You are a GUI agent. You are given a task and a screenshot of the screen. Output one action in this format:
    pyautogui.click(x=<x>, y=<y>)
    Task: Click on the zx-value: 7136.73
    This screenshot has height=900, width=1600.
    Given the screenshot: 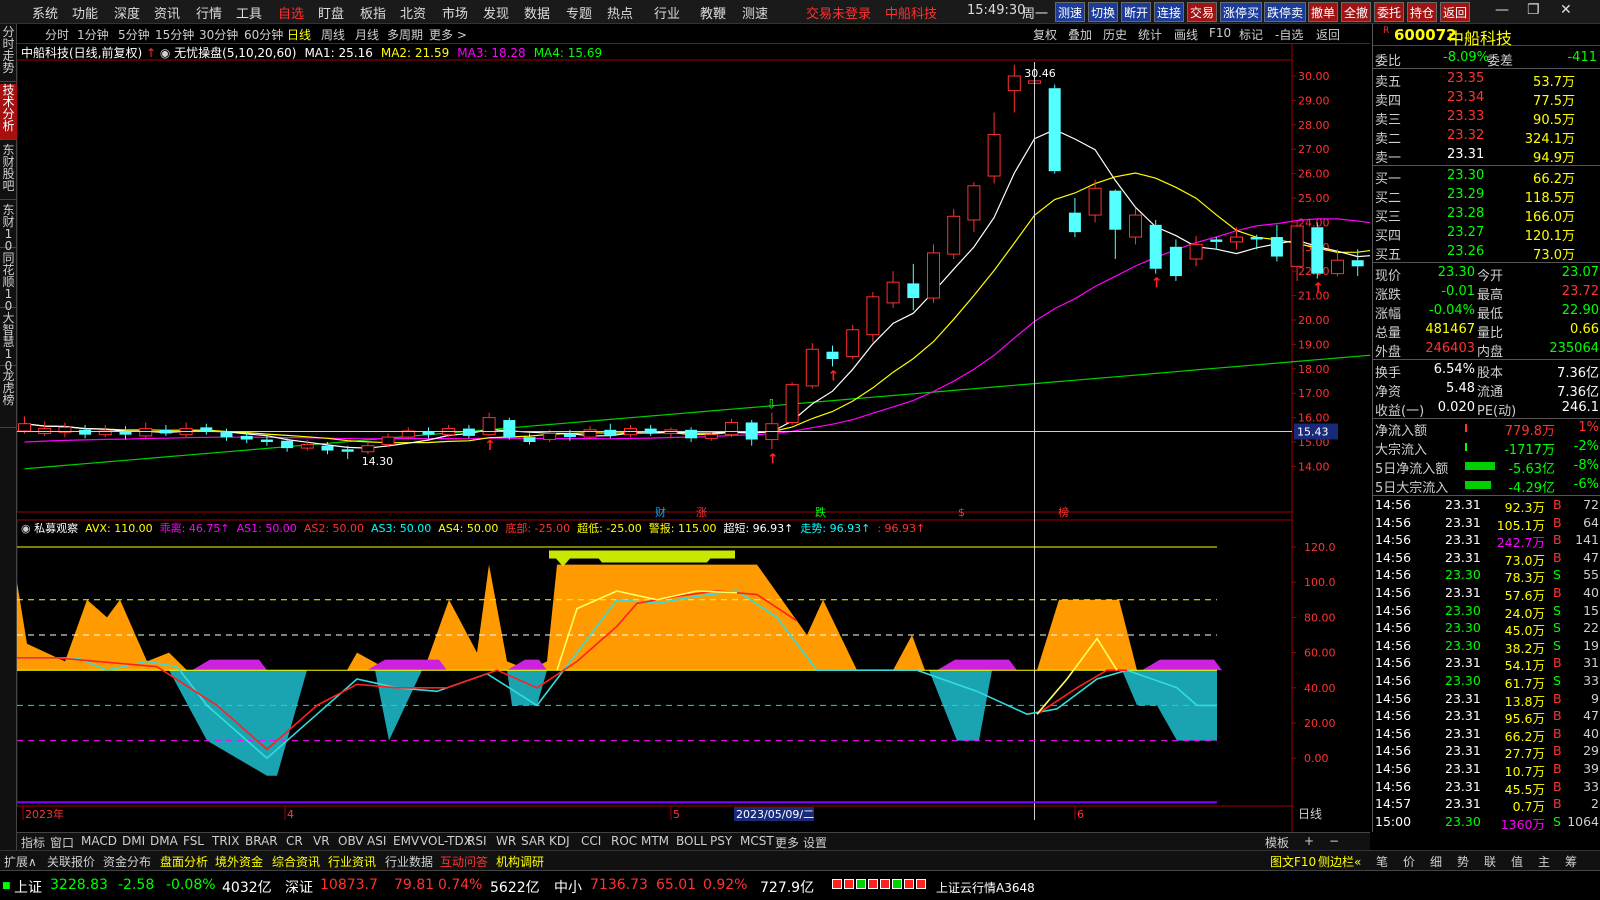 What is the action you would take?
    pyautogui.click(x=619, y=885)
    